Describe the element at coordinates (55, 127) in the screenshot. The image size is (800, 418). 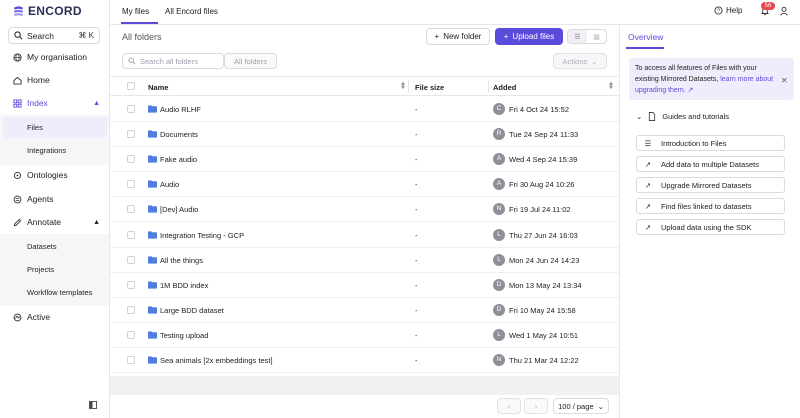
I see `sidebar-item-files: Files` at that location.